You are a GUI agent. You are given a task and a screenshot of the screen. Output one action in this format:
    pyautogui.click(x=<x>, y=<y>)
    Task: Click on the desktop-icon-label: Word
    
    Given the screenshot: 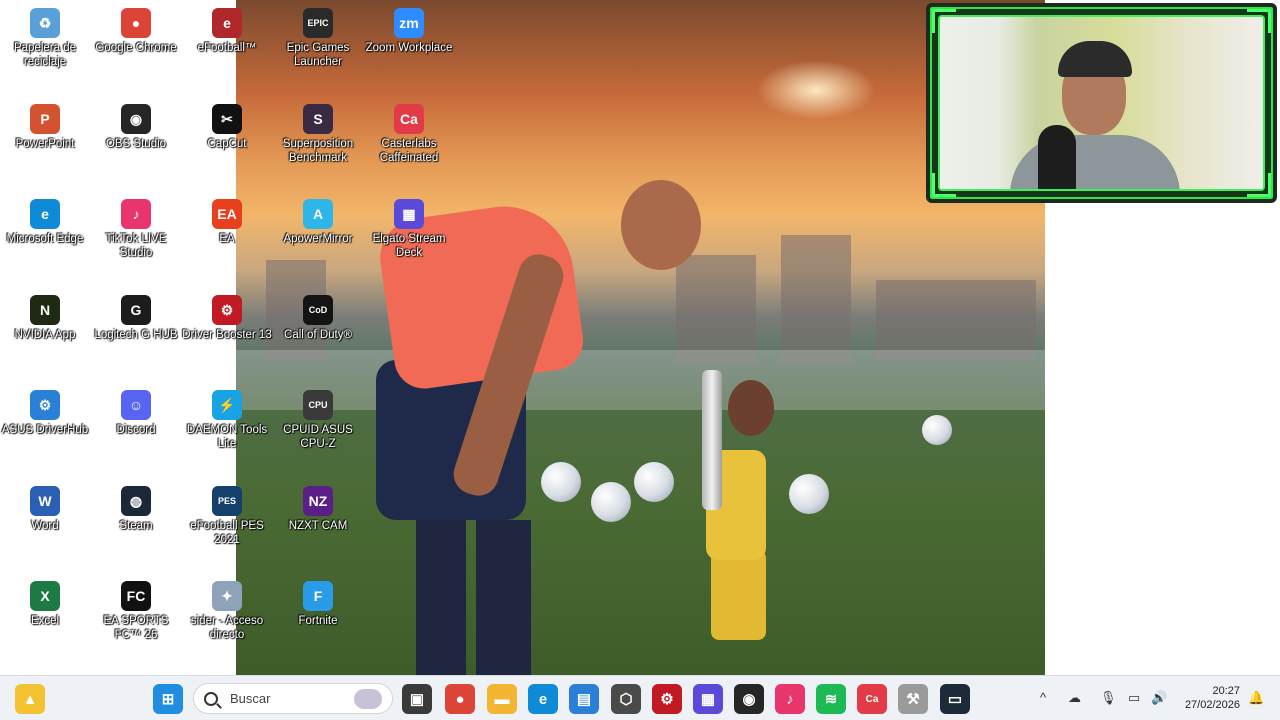 What is the action you would take?
    pyautogui.click(x=45, y=526)
    